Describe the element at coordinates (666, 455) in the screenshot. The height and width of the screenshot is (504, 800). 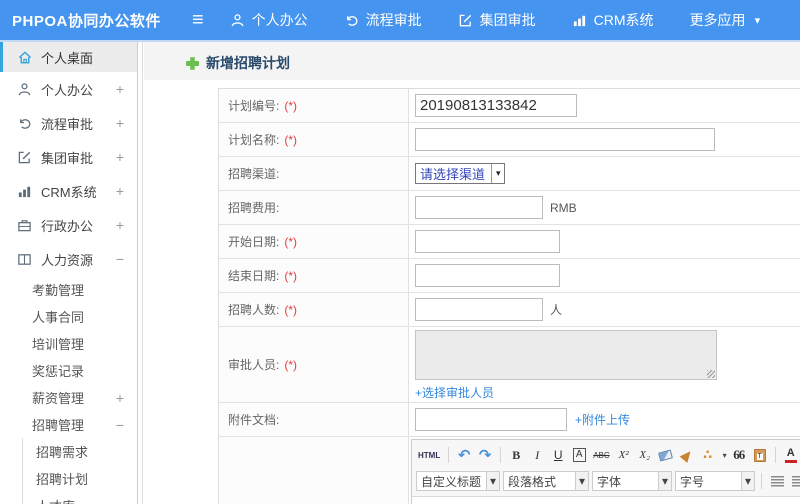
I see `remove-format-icon` at that location.